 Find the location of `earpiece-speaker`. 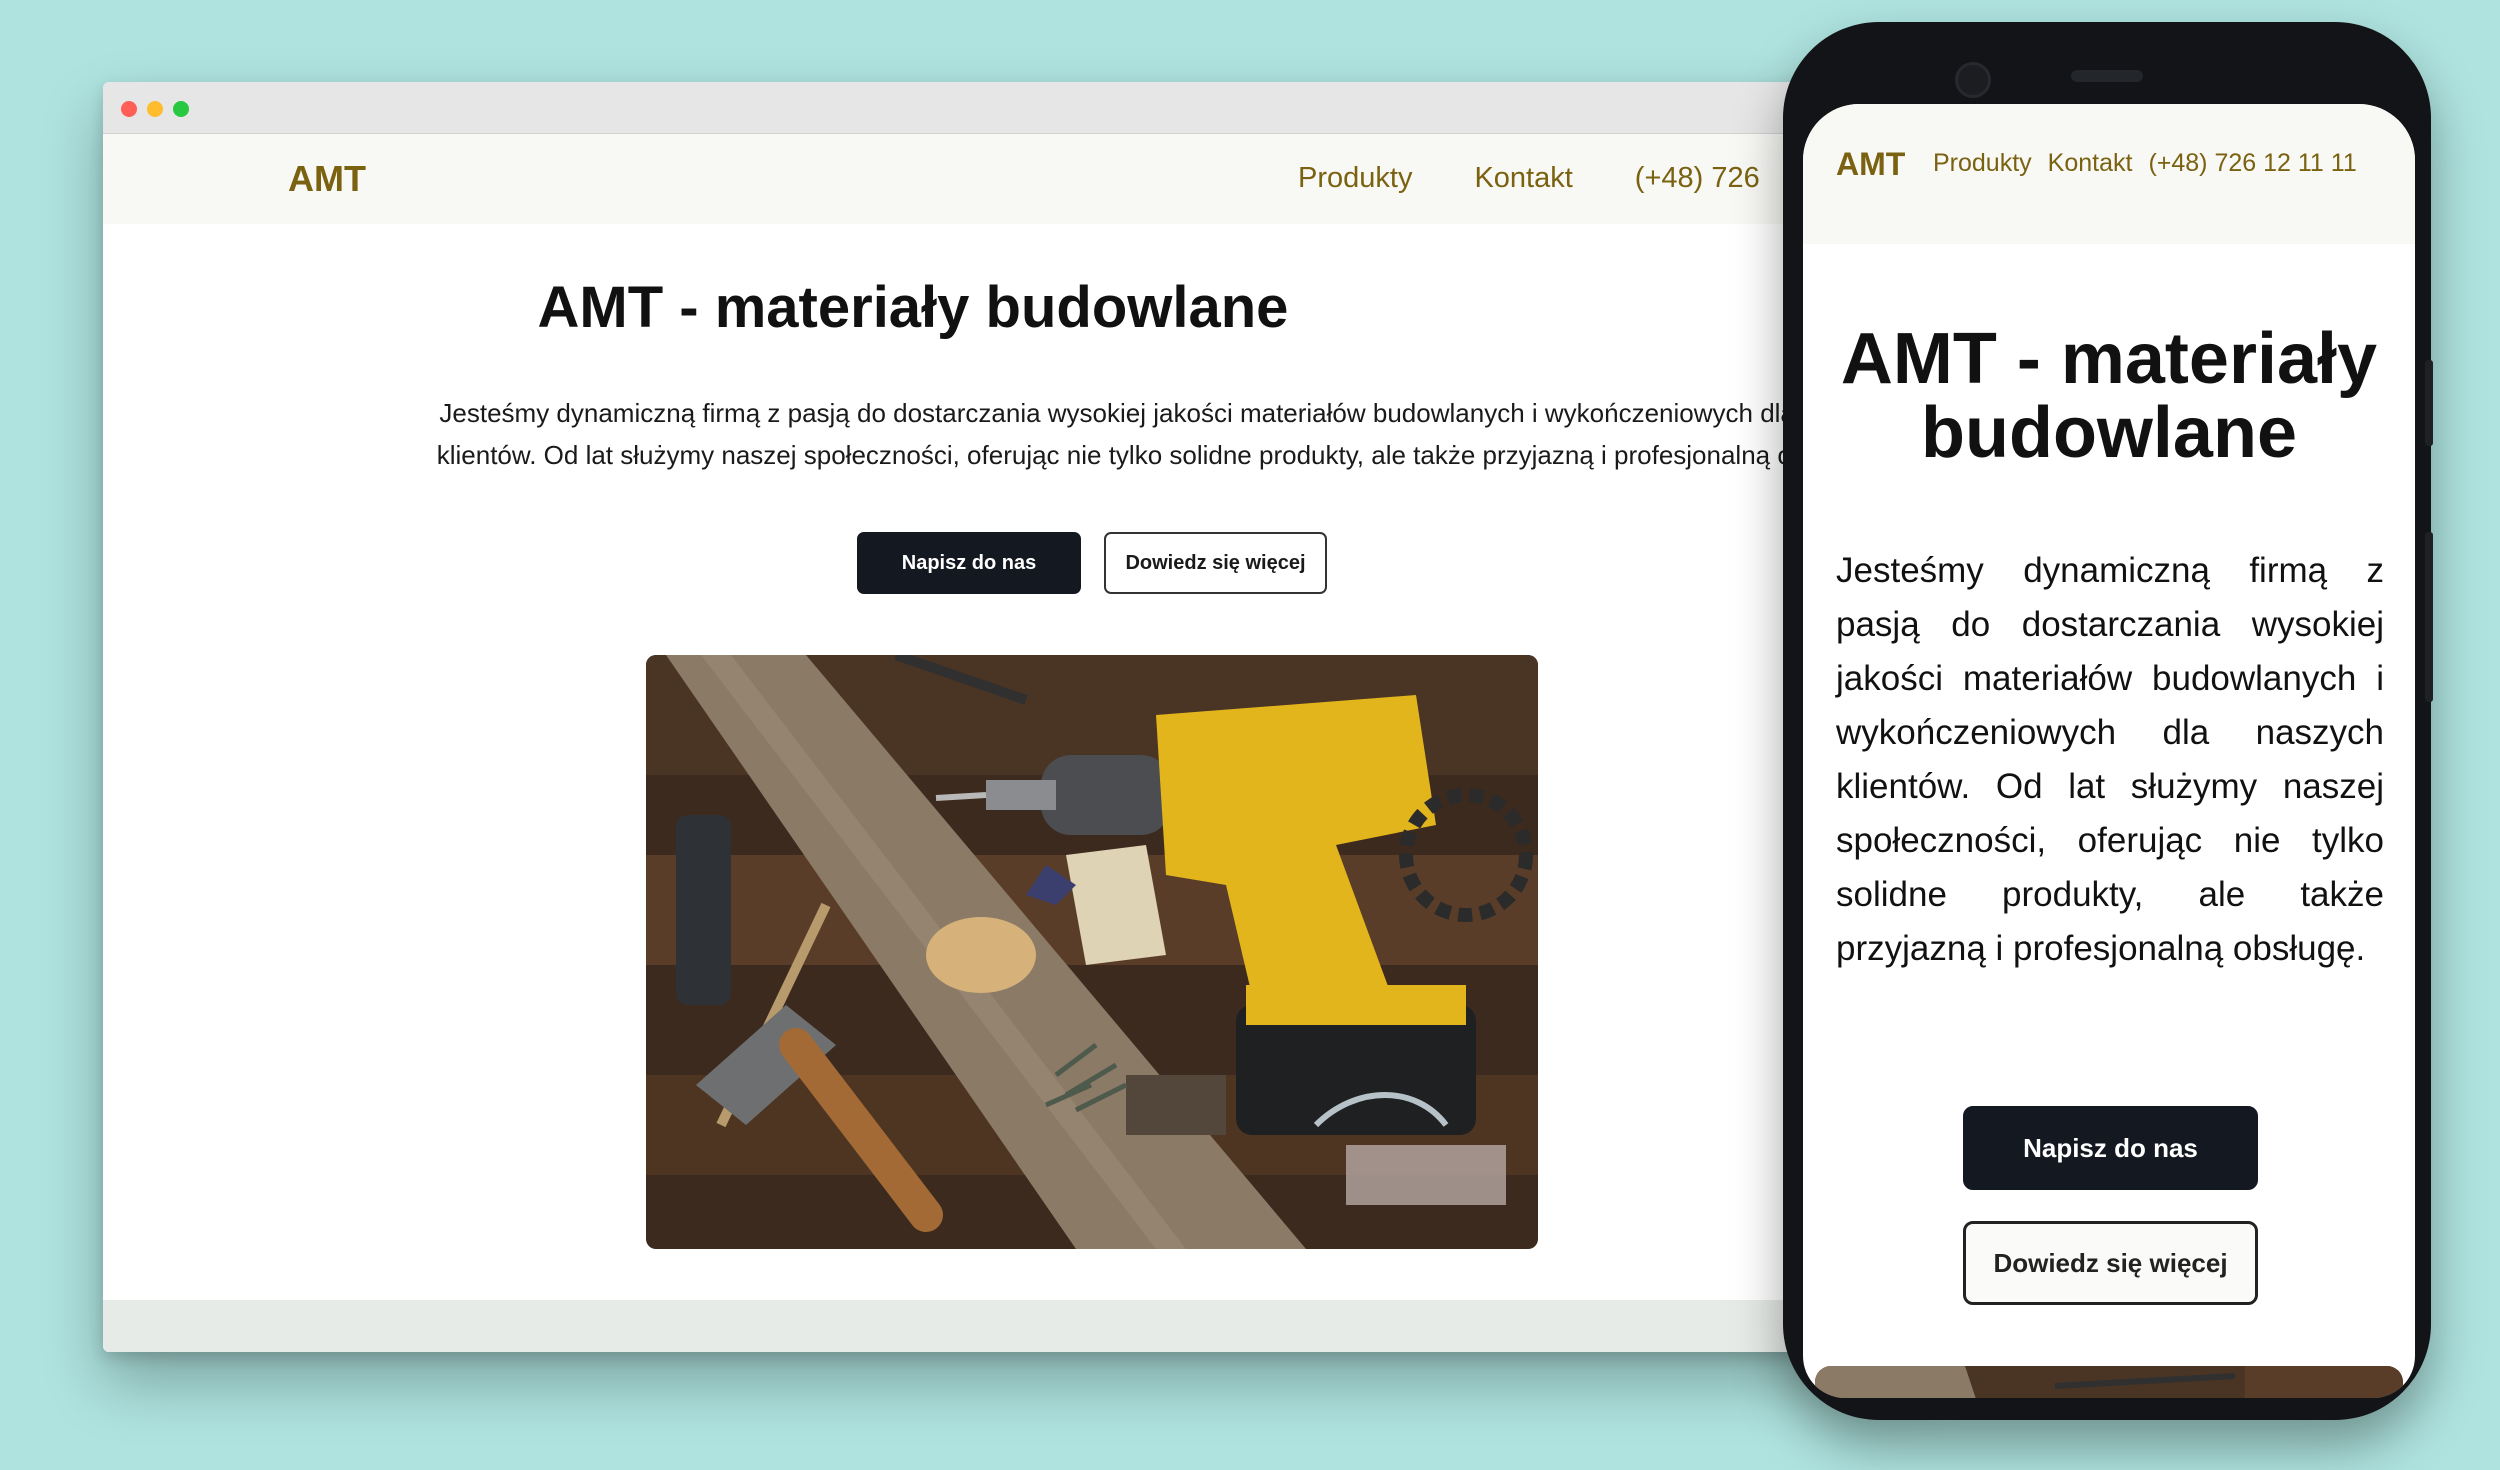

earpiece-speaker is located at coordinates (2107, 76).